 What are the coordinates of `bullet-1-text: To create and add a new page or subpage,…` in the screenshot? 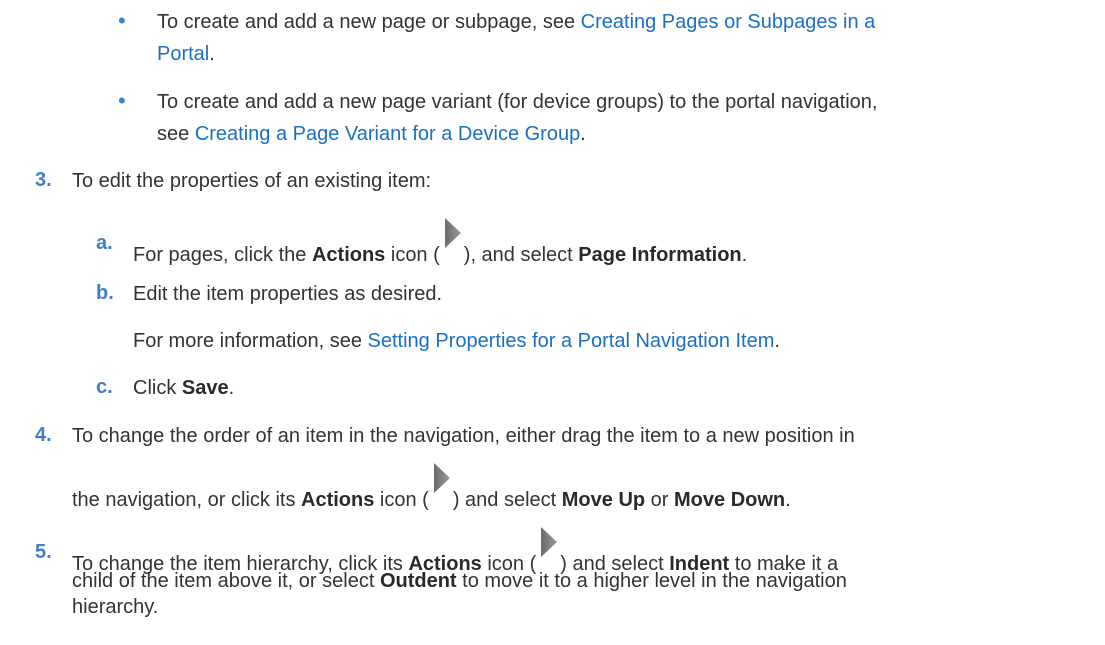 It's located at (516, 22).